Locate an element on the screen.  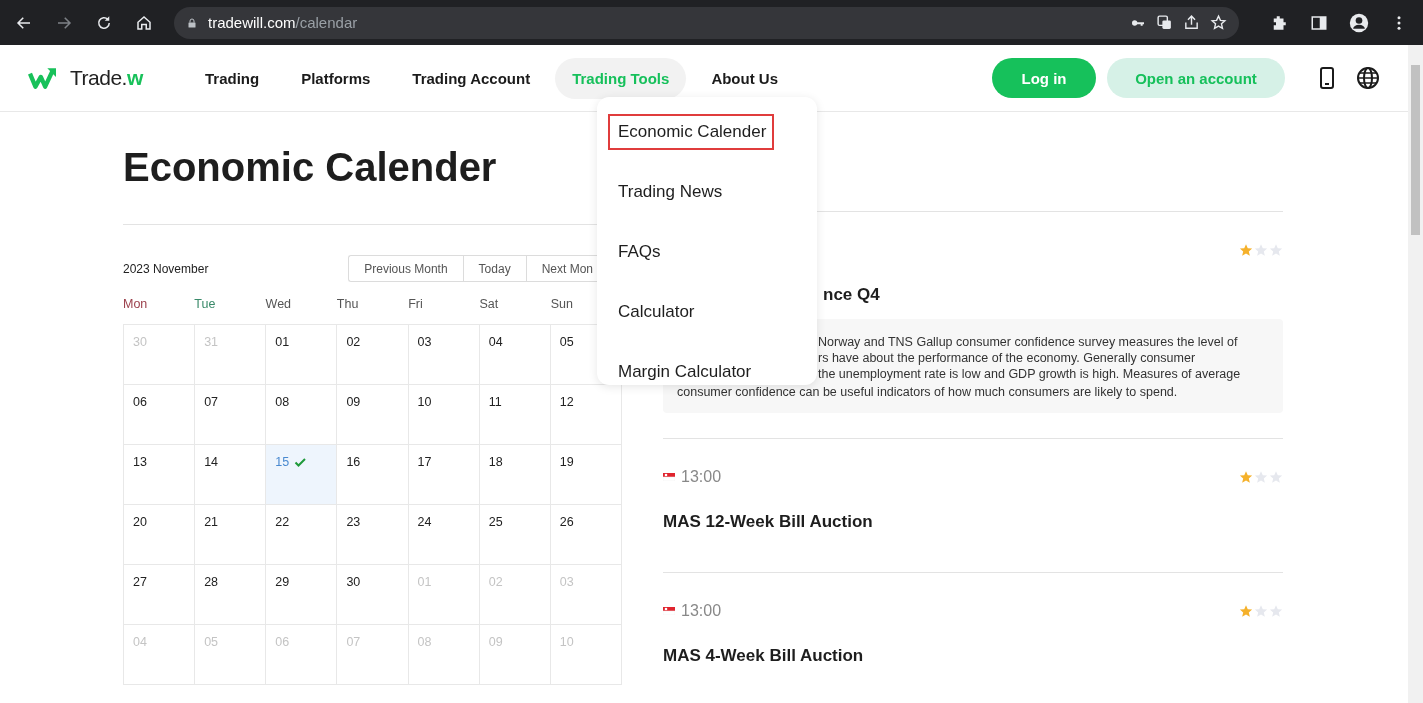
weekday-label: Wed is located at coordinates (278, 303).